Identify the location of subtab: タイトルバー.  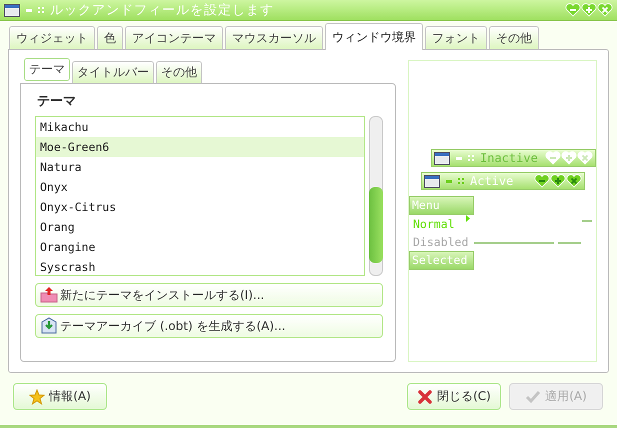
(113, 72).